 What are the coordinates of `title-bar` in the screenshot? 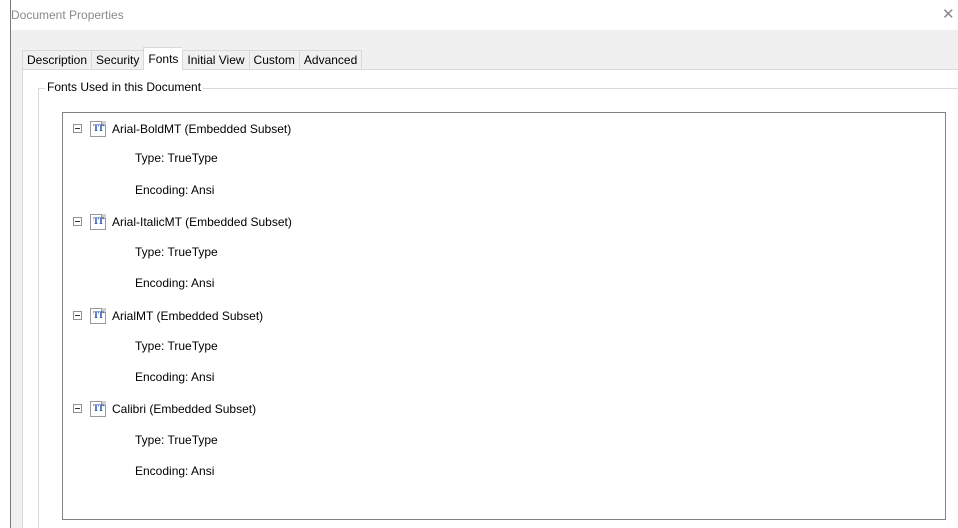 It's located at (484, 15).